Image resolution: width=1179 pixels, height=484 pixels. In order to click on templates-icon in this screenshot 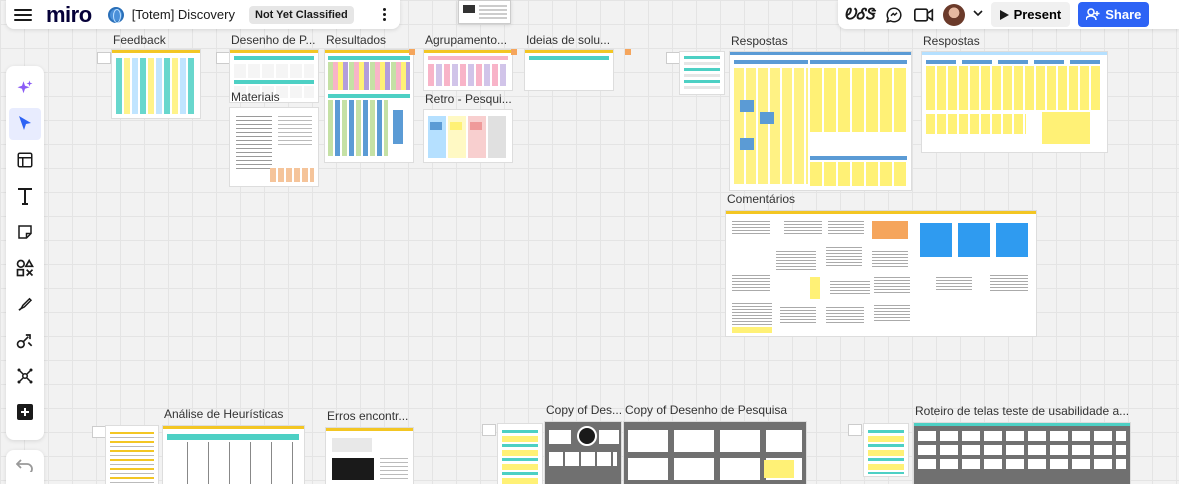, I will do `click(25, 160)`.